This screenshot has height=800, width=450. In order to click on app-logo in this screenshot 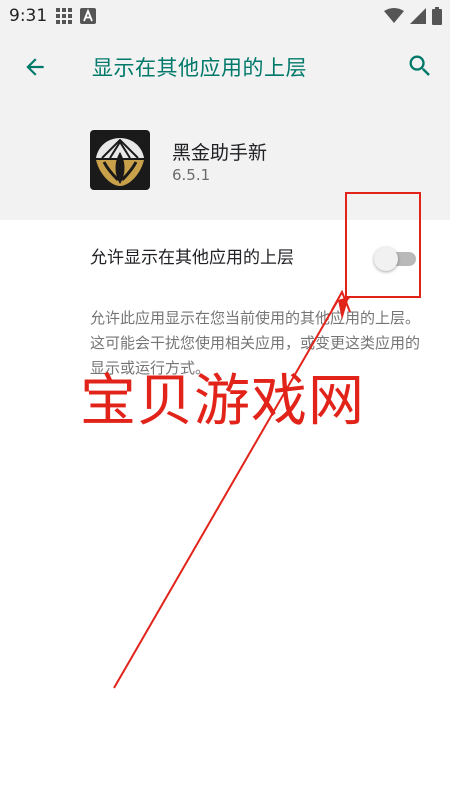, I will do `click(120, 160)`.